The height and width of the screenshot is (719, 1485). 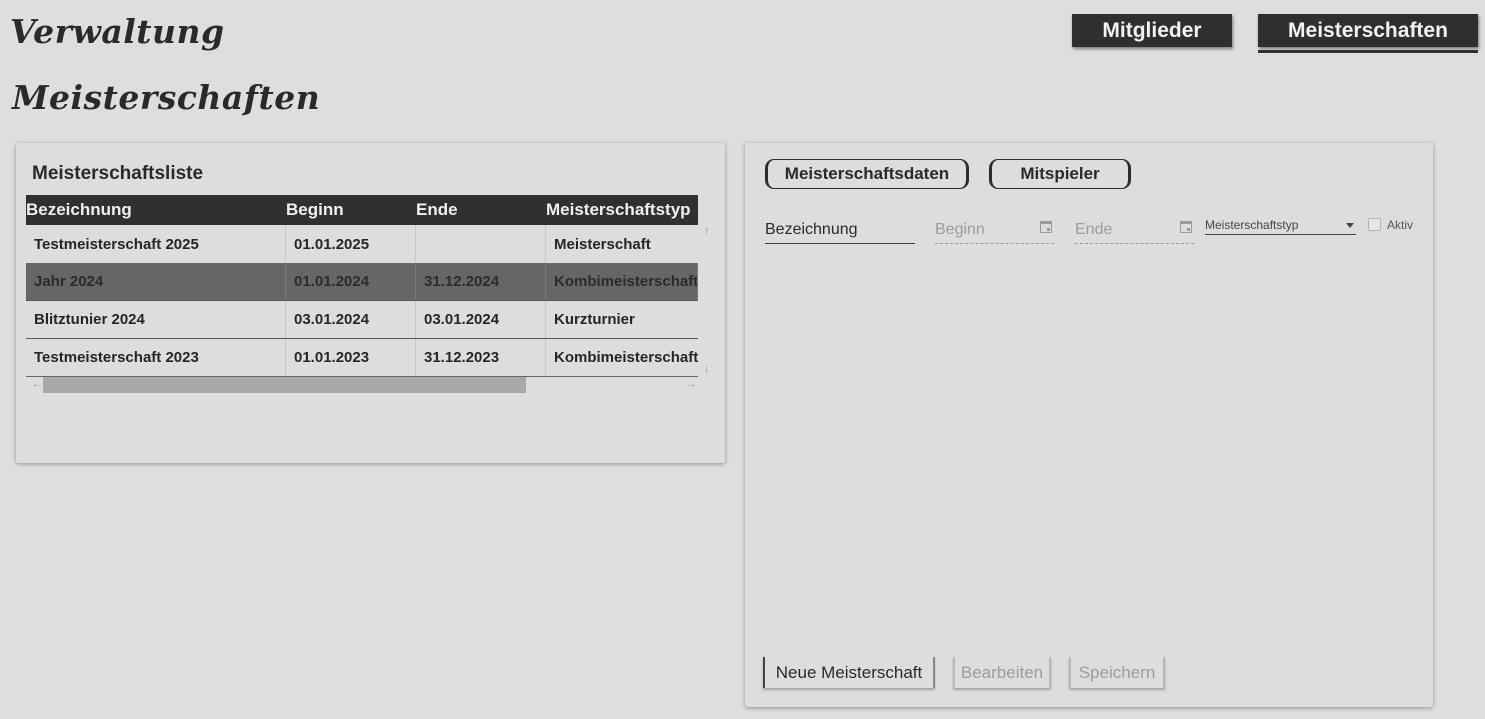 I want to click on nav-members-button: Mitglieder, so click(x=1152, y=30).